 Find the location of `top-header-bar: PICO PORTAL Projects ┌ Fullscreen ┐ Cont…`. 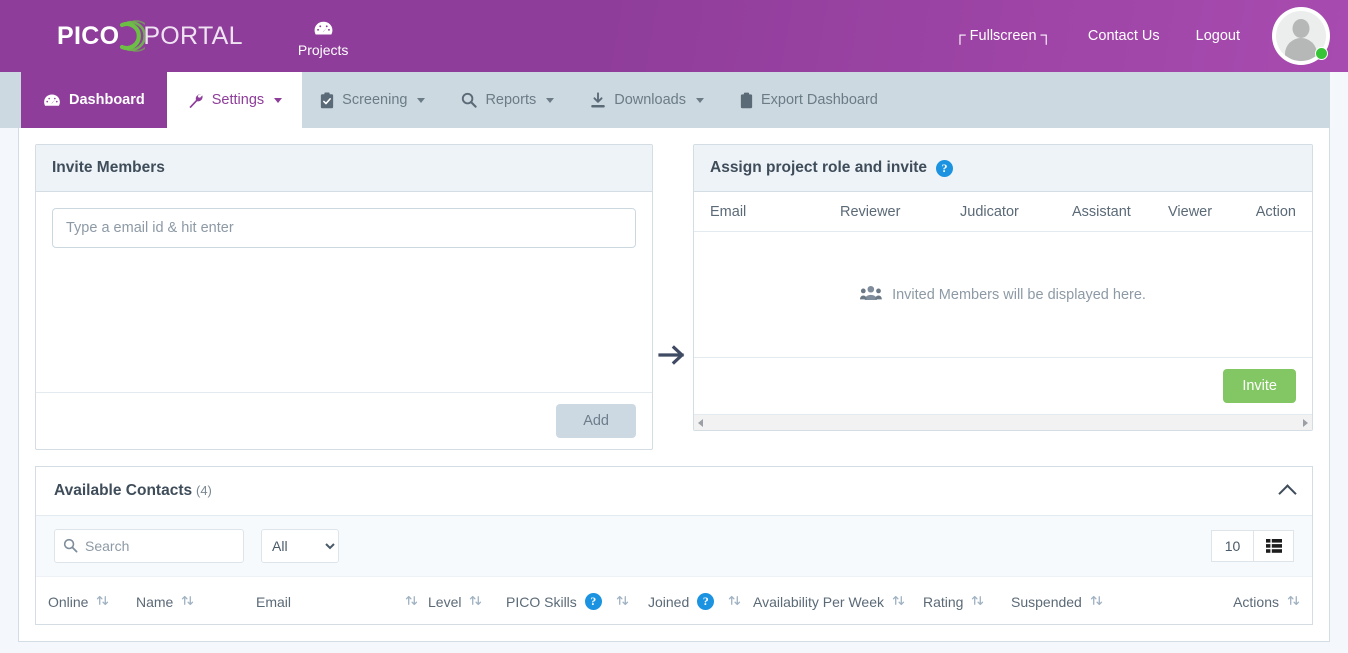

top-header-bar: PICO PORTAL Projects ┌ Fullscreen ┐ Cont… is located at coordinates (674, 36).